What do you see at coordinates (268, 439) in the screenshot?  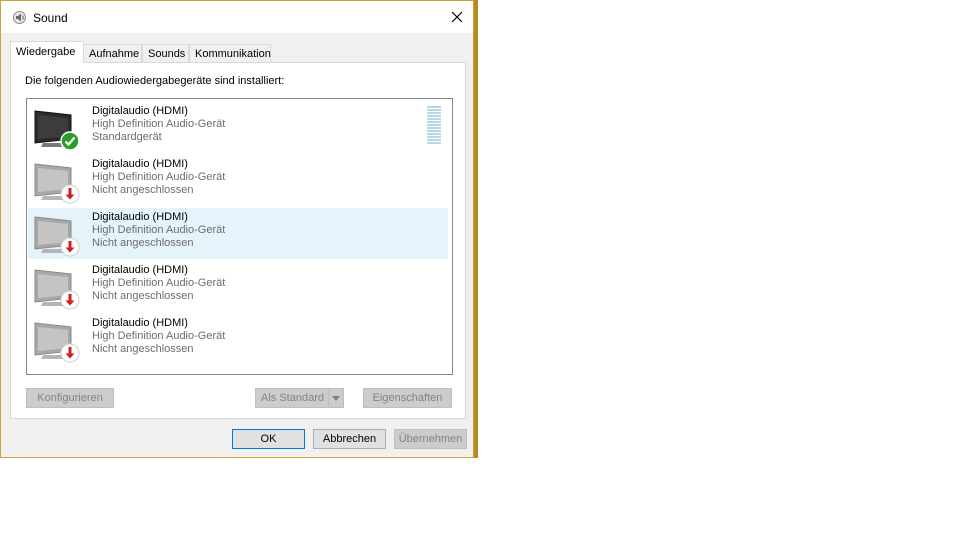 I see `ok-button: OK` at bounding box center [268, 439].